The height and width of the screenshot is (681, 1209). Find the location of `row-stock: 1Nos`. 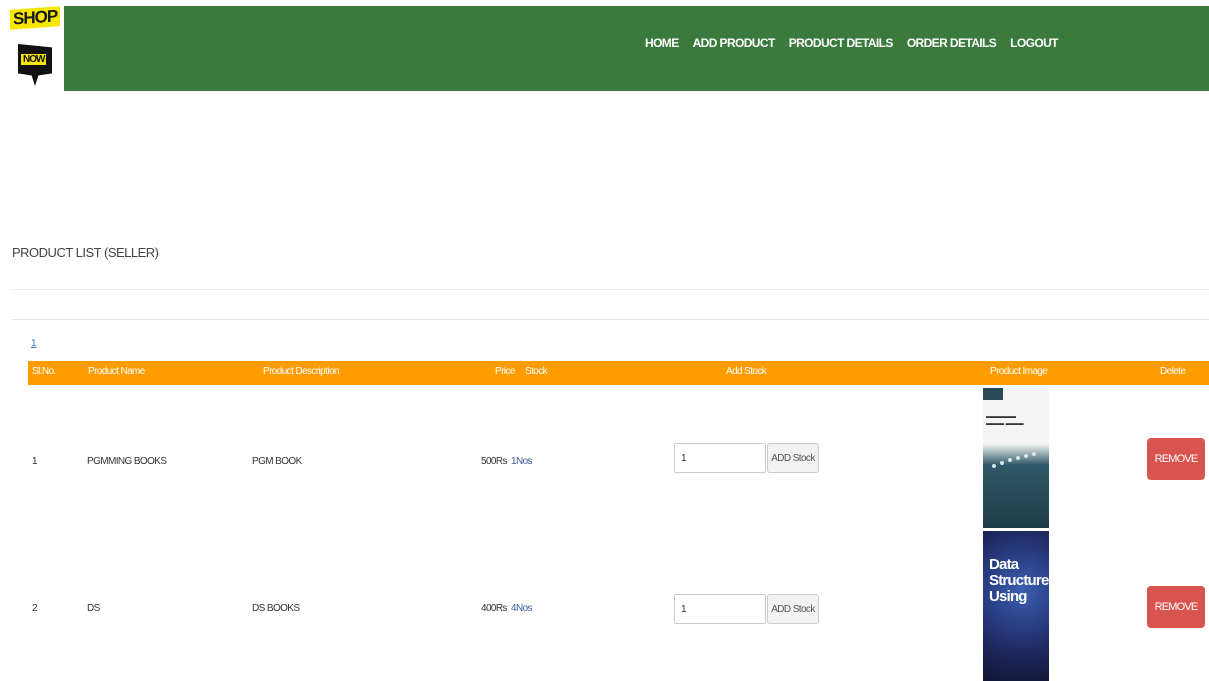

row-stock: 1Nos is located at coordinates (522, 461).